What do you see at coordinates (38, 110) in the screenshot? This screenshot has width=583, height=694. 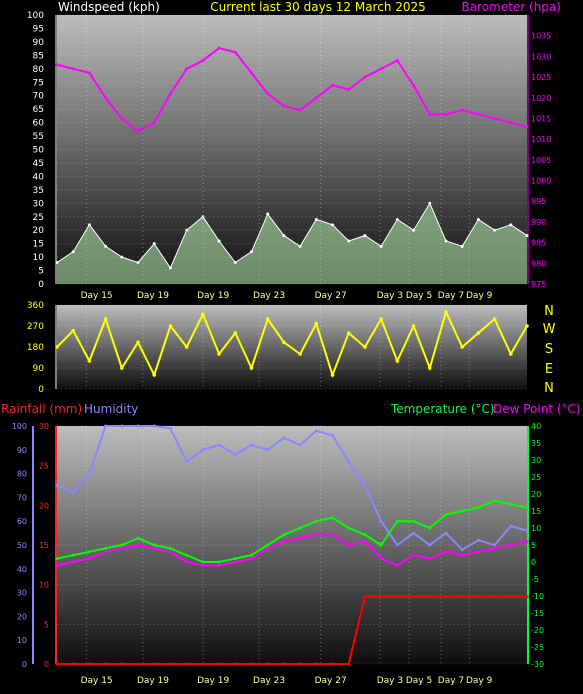 I see `wind-y-tick-label: 65` at bounding box center [38, 110].